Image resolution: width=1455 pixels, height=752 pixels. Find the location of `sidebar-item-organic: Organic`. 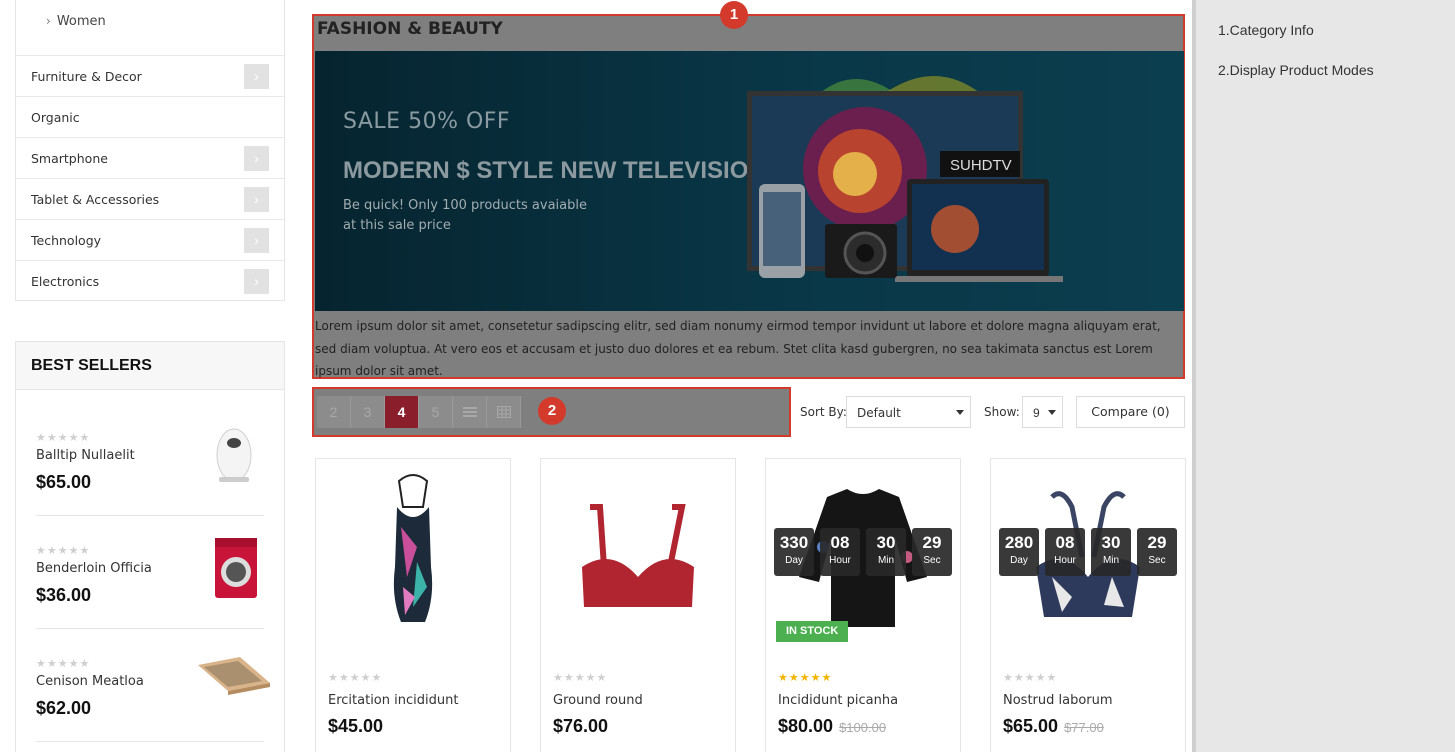

sidebar-item-organic: Organic is located at coordinates (150, 116).